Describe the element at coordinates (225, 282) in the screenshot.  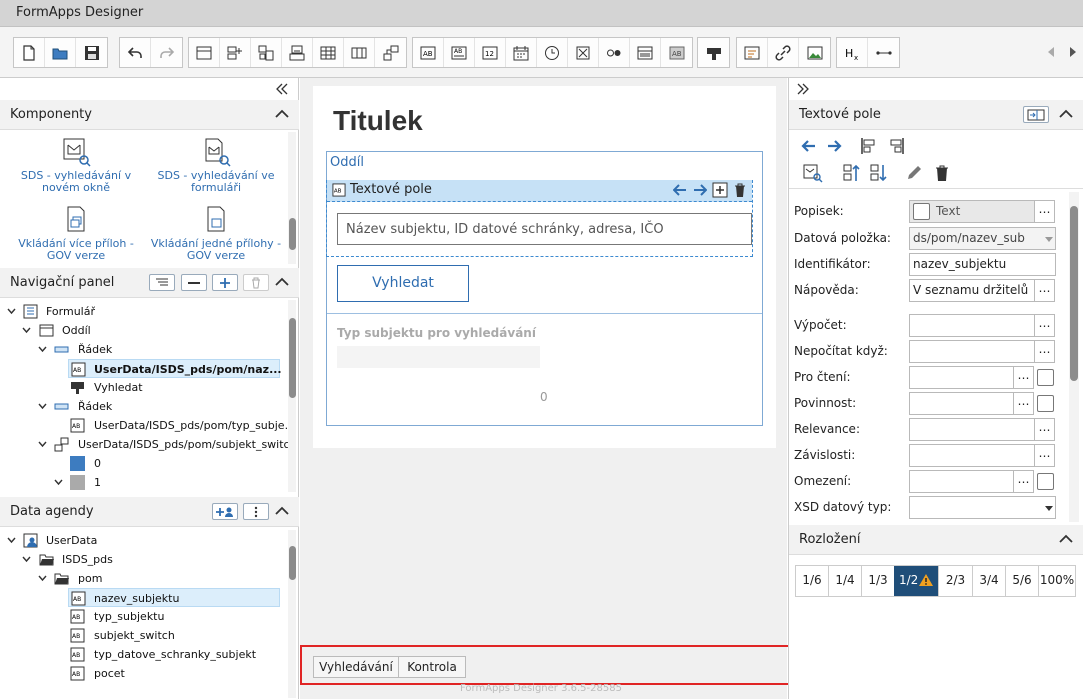
I see `nav-add-button` at that location.